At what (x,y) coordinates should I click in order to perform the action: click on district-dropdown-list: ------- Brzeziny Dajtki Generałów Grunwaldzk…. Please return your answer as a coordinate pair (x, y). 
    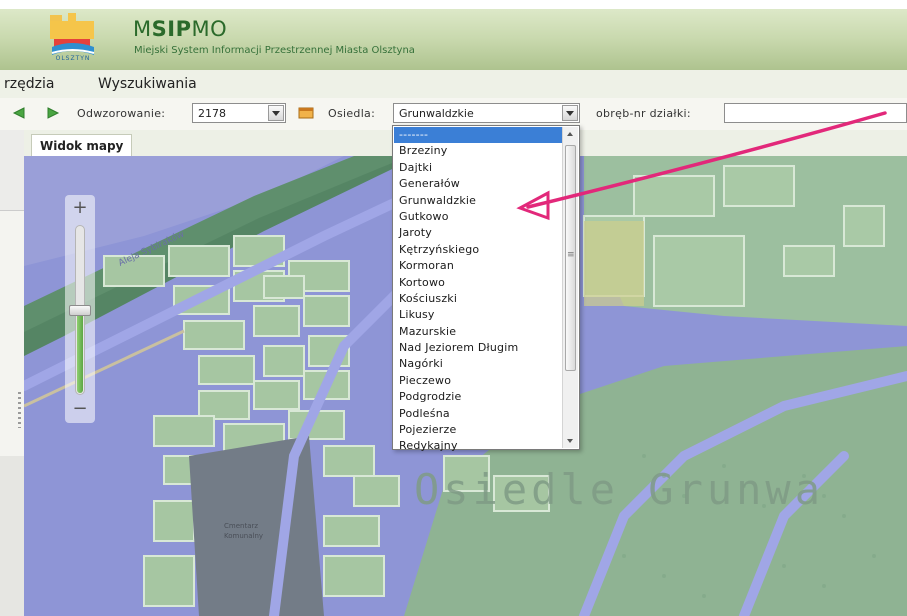
    Looking at the image, I should click on (486, 288).